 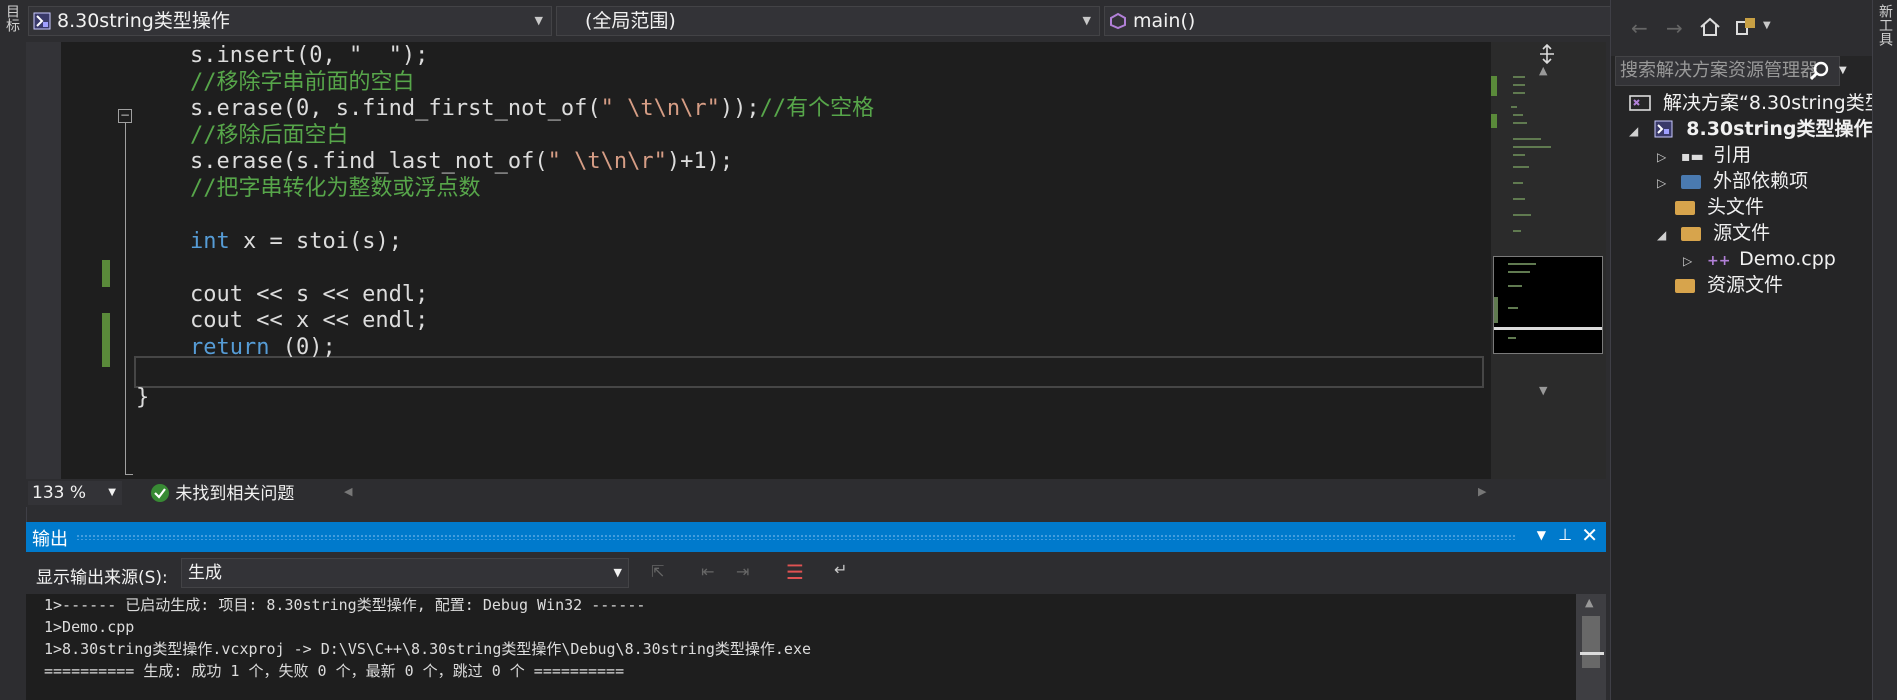 I want to click on tree-item-external-deps: ▷ 外部依赖项, so click(x=1732, y=181).